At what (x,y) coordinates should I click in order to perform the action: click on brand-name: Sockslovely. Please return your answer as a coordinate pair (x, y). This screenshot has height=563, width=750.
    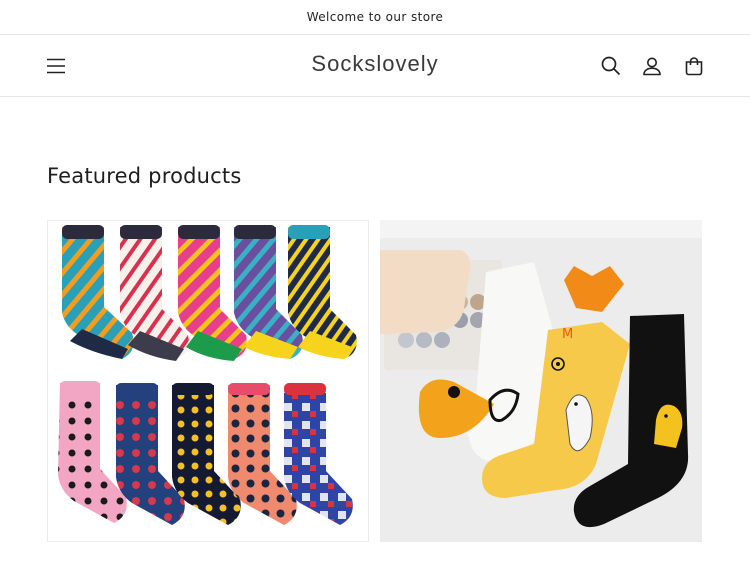
    Looking at the image, I should click on (374, 63).